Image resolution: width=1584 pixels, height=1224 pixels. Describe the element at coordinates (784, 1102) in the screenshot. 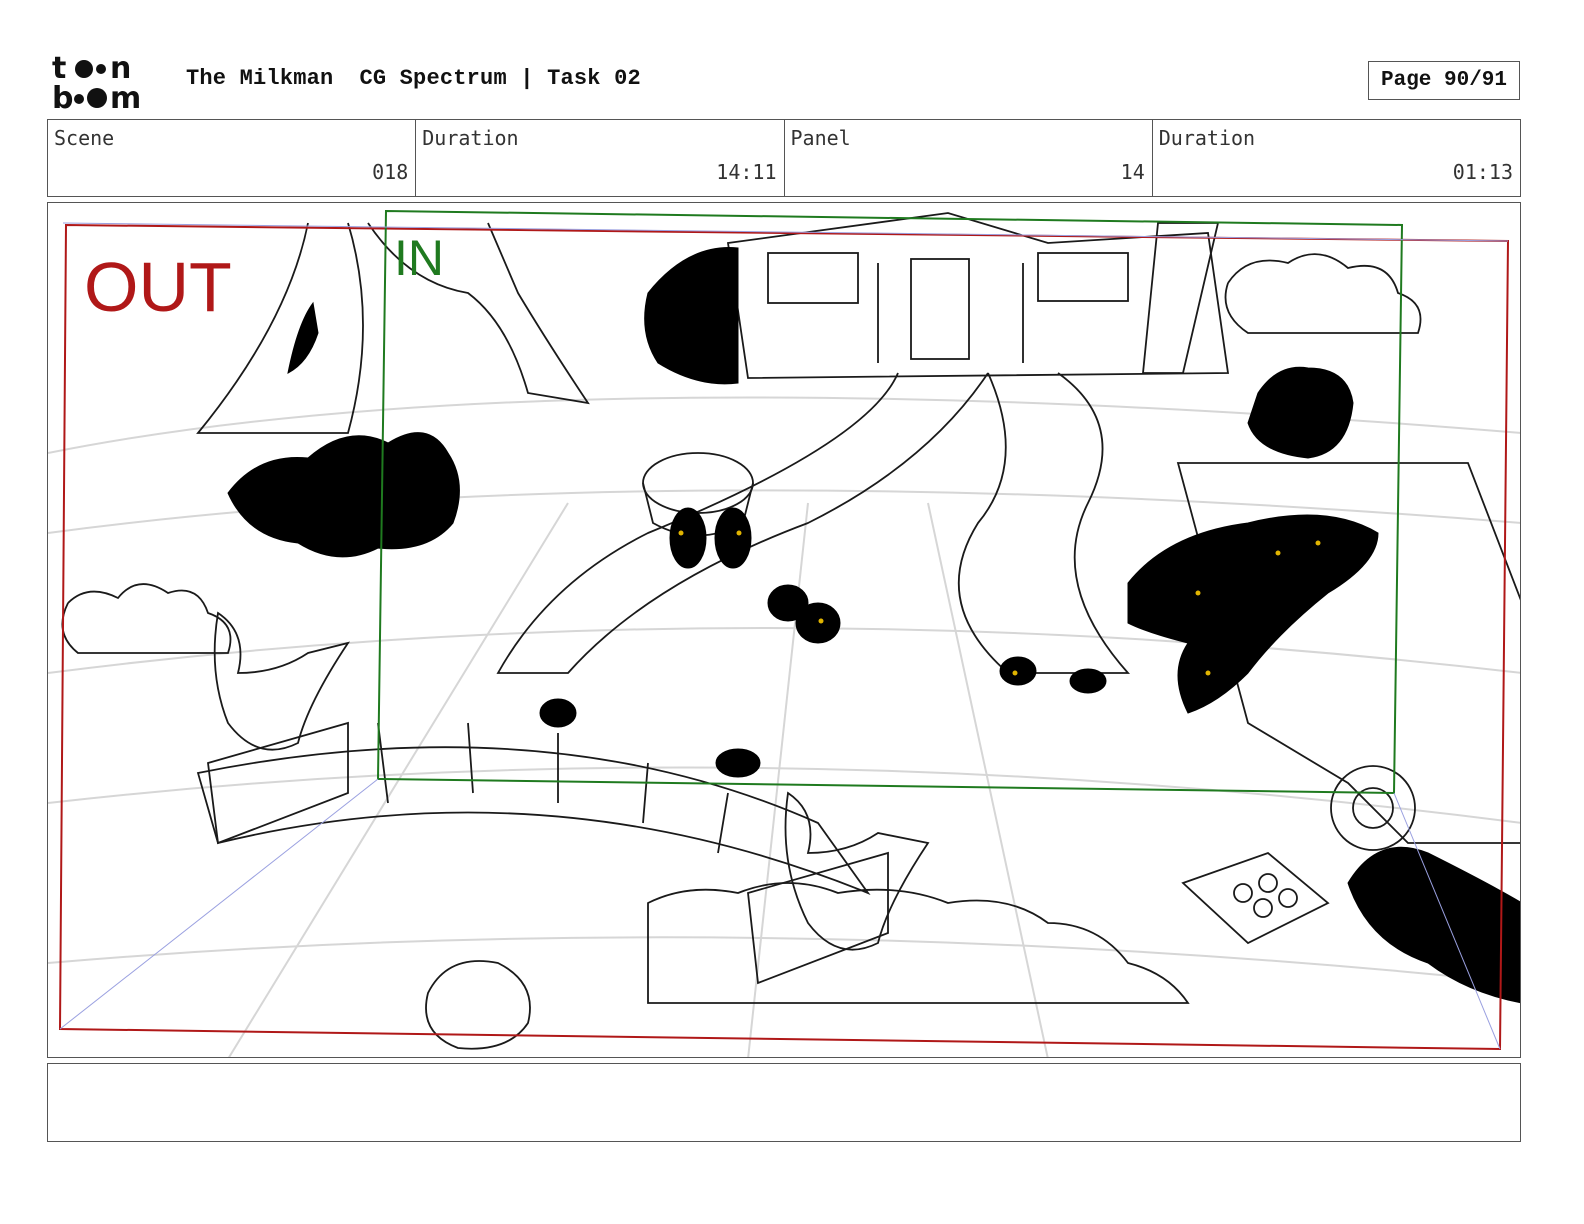

I see `panel-notes-box` at that location.